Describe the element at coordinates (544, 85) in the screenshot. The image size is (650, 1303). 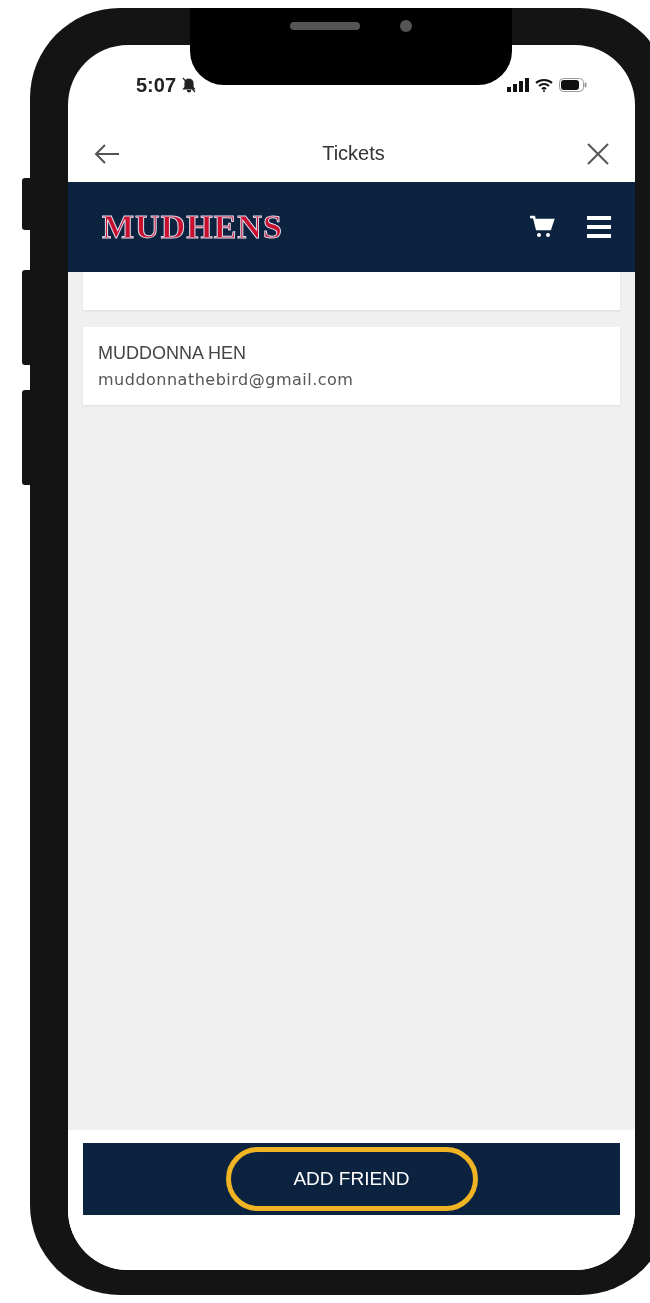
I see `wifi-icon` at that location.